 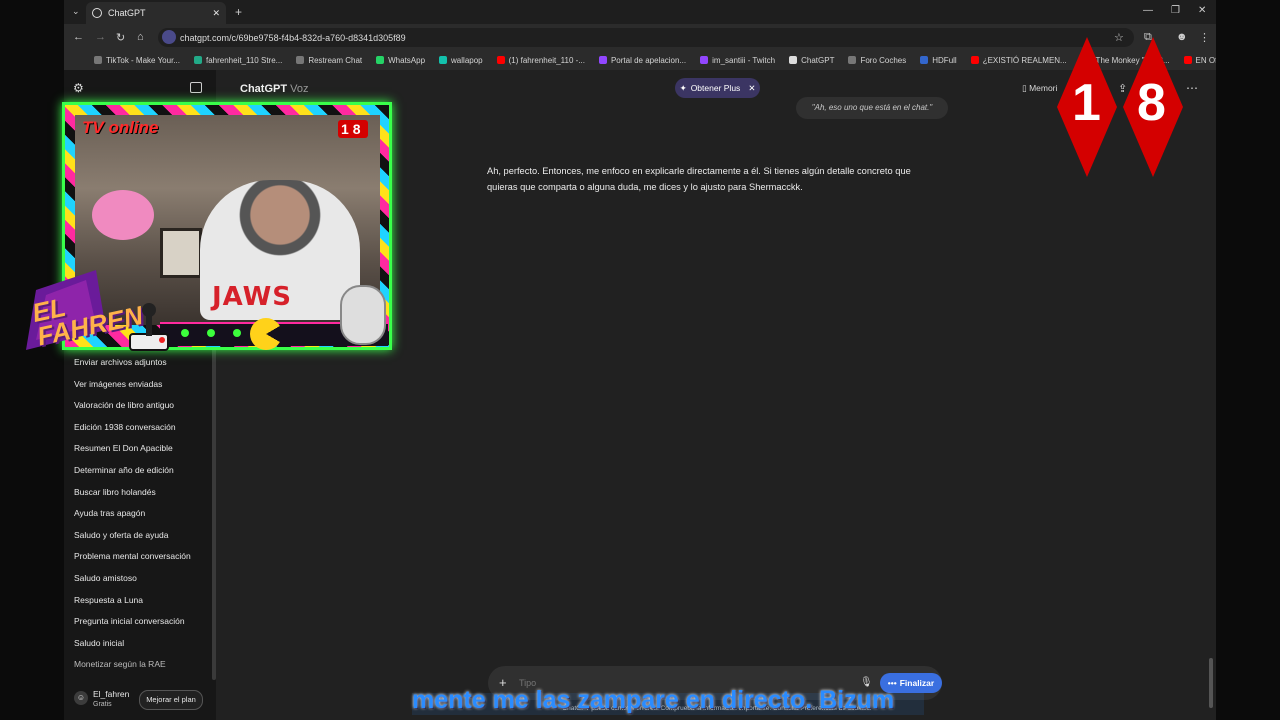 I want to click on sidebar-history-item: Buscar libro holandés, so click(x=115, y=492).